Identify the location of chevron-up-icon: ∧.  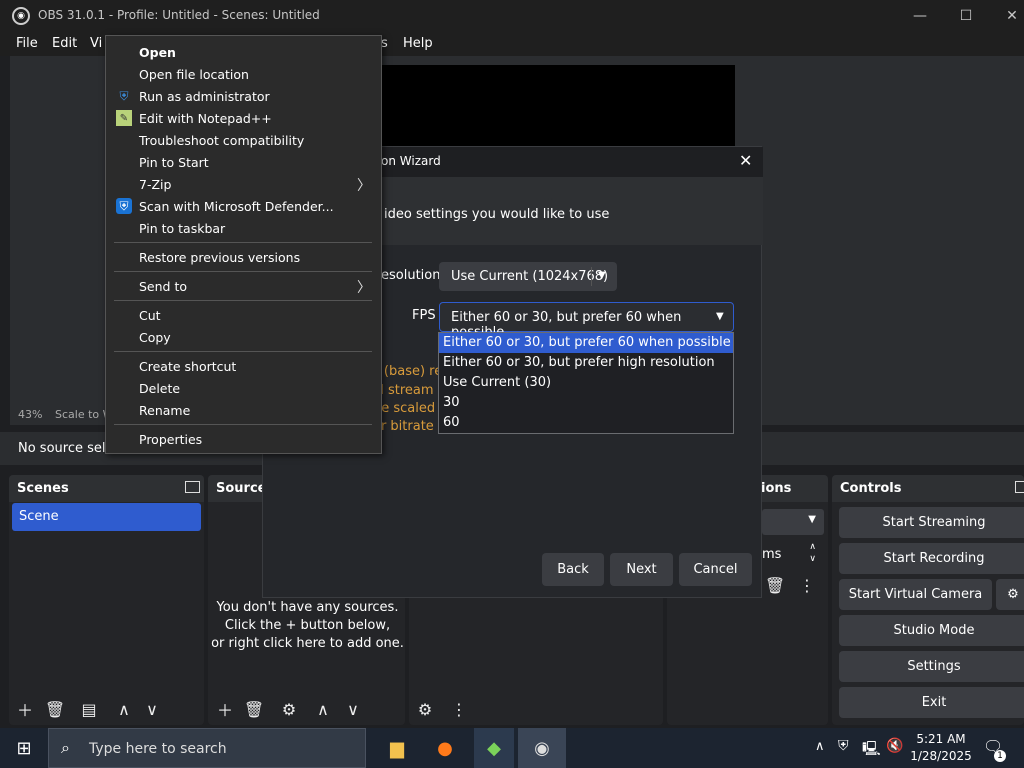
(820, 746).